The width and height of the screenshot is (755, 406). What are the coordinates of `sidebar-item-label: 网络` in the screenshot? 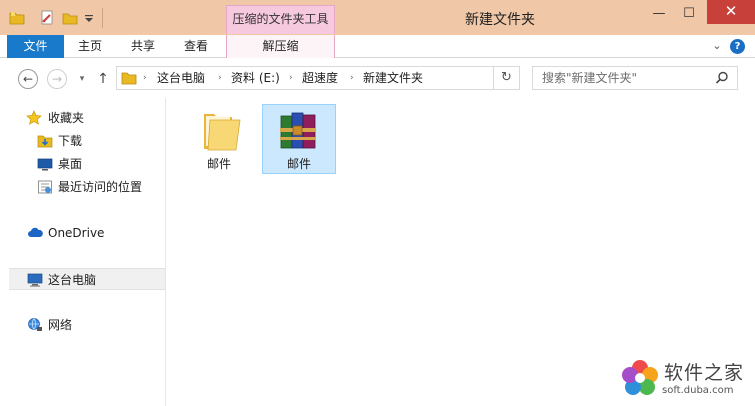 It's located at (60, 325).